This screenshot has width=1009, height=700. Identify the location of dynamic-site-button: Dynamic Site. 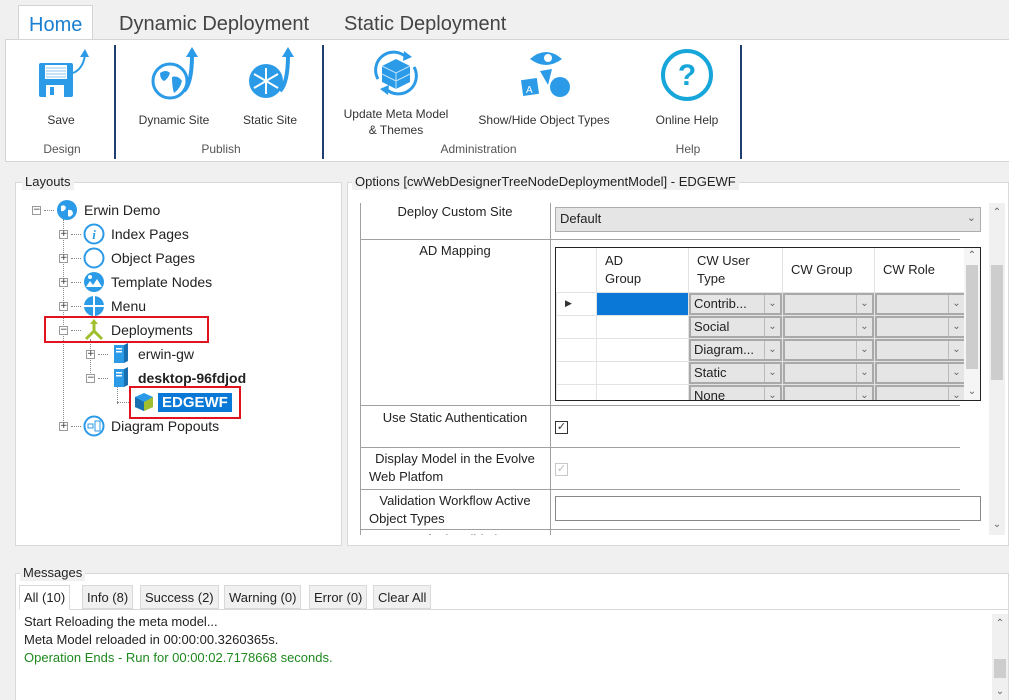
(174, 87).